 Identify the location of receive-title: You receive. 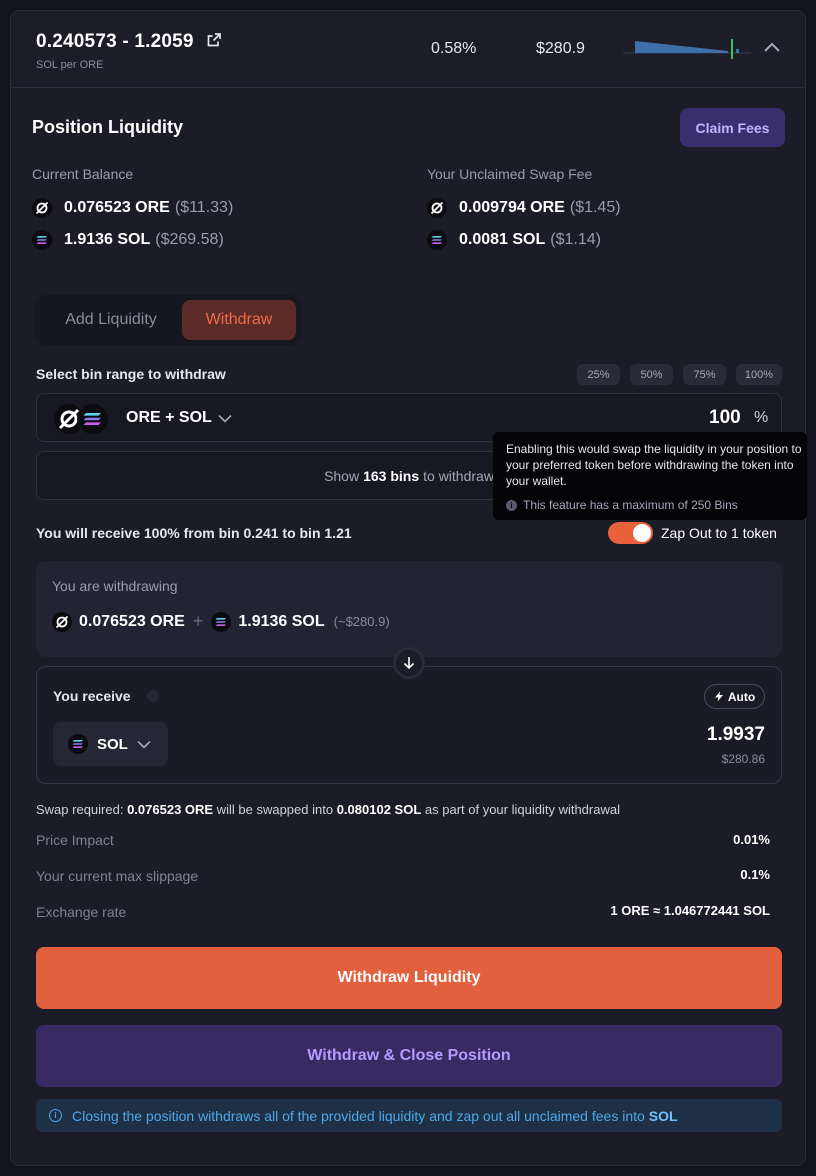
(92, 696).